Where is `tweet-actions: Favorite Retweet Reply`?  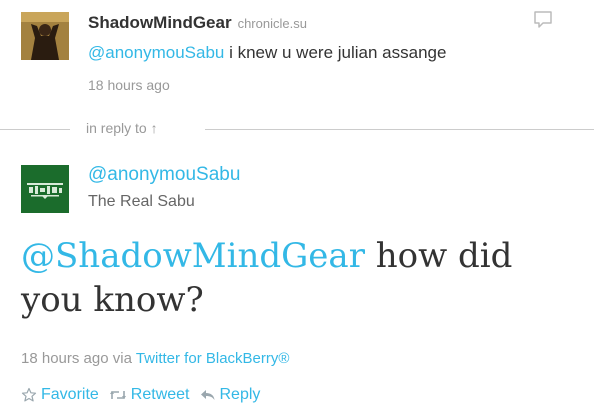
tweet-actions: Favorite Retweet Reply is located at coordinates (145, 395).